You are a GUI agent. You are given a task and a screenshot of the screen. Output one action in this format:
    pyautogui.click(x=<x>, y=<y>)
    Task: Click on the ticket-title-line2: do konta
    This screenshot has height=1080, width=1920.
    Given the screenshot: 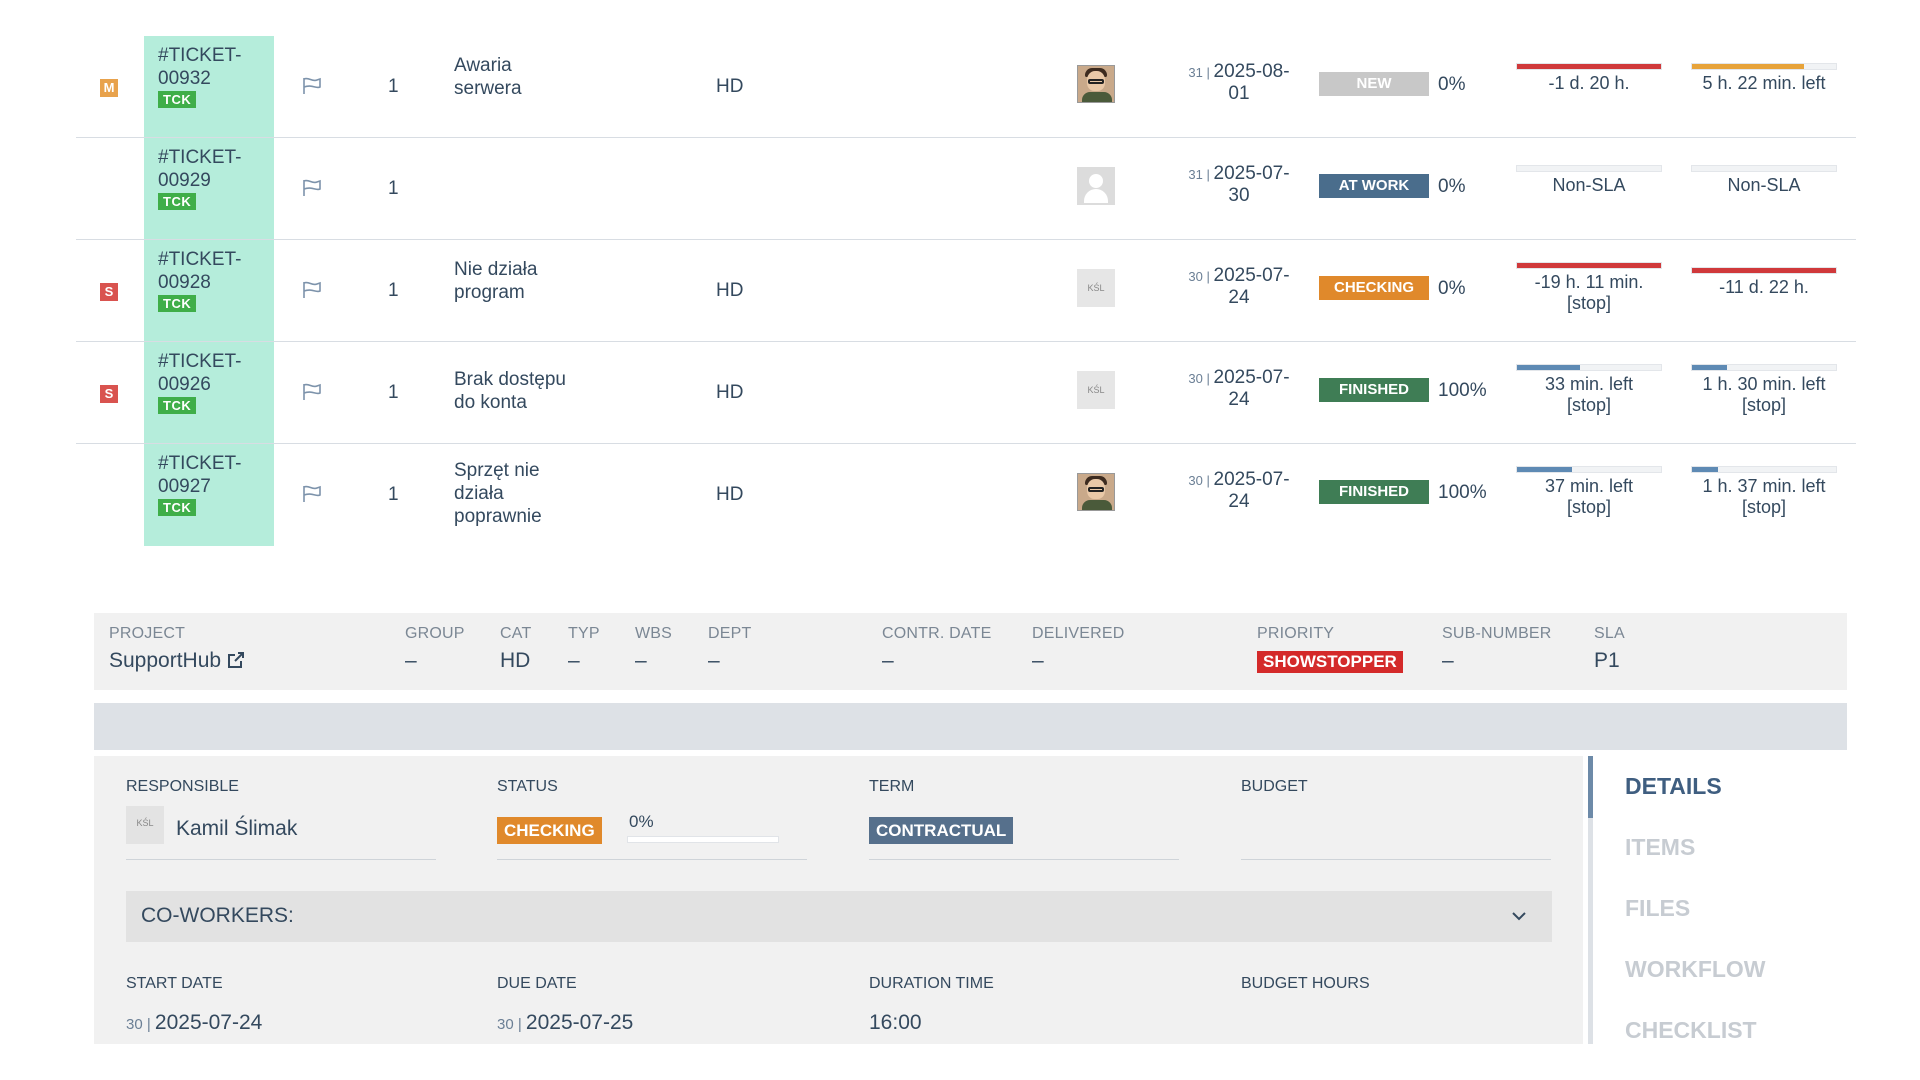 What is the action you would take?
    pyautogui.click(x=490, y=402)
    